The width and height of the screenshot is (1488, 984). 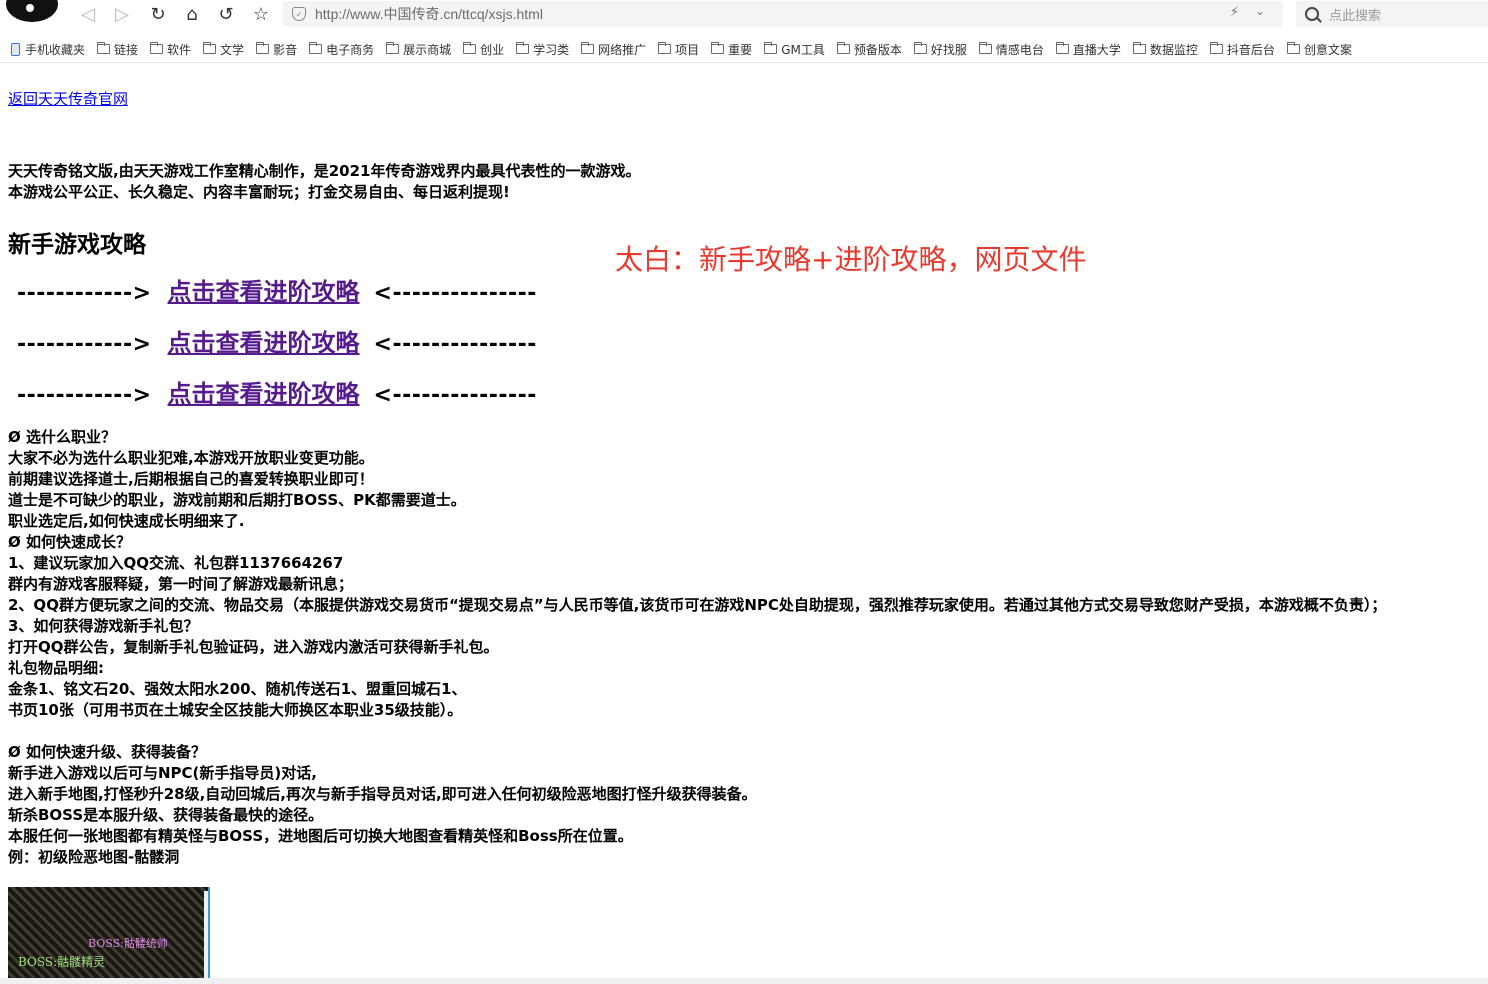 I want to click on guide-line: 3、如何获得游戏新手礼包？, so click(x=103, y=626).